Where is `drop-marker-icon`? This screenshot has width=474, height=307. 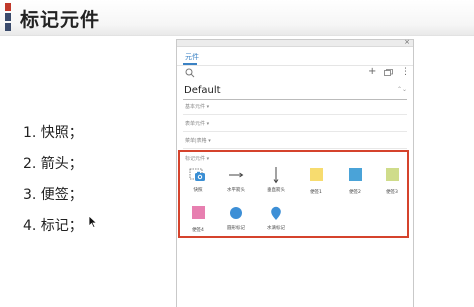 drop-marker-icon is located at coordinates (276, 213).